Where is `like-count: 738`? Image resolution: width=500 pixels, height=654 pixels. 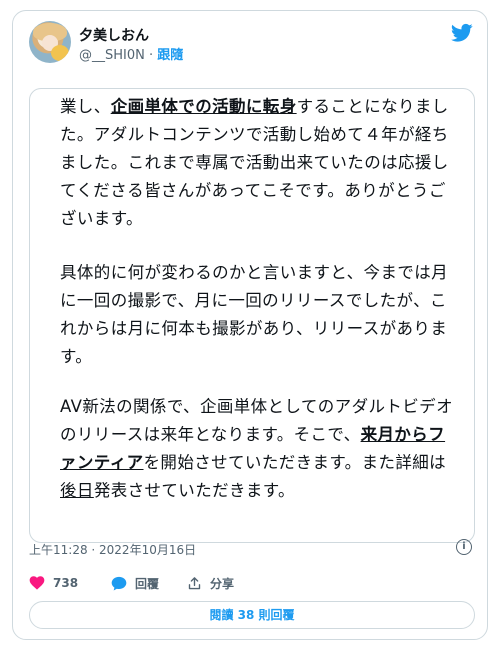
like-count: 738 is located at coordinates (66, 582).